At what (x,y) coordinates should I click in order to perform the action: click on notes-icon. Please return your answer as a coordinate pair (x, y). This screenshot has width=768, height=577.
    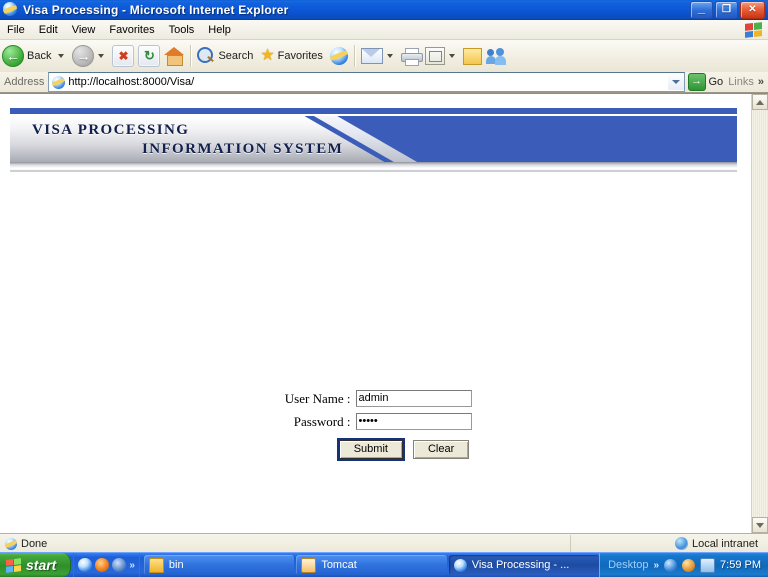
    Looking at the image, I should click on (472, 56).